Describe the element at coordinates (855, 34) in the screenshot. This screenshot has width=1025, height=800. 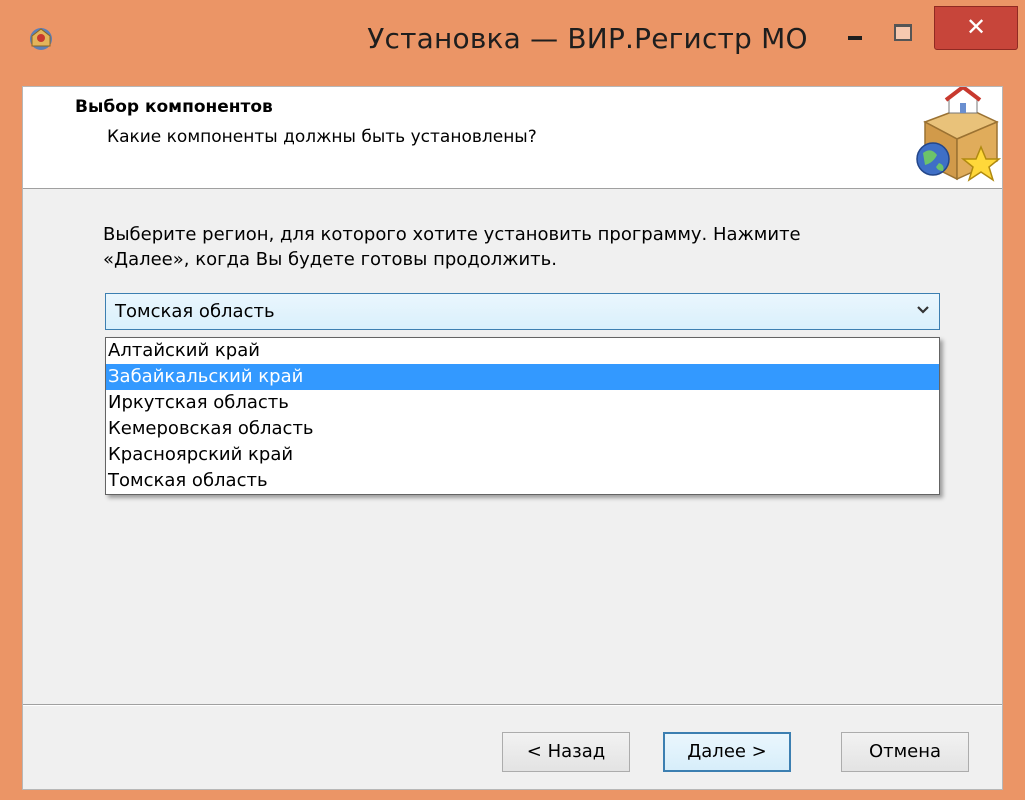
I see `minimize-button` at that location.